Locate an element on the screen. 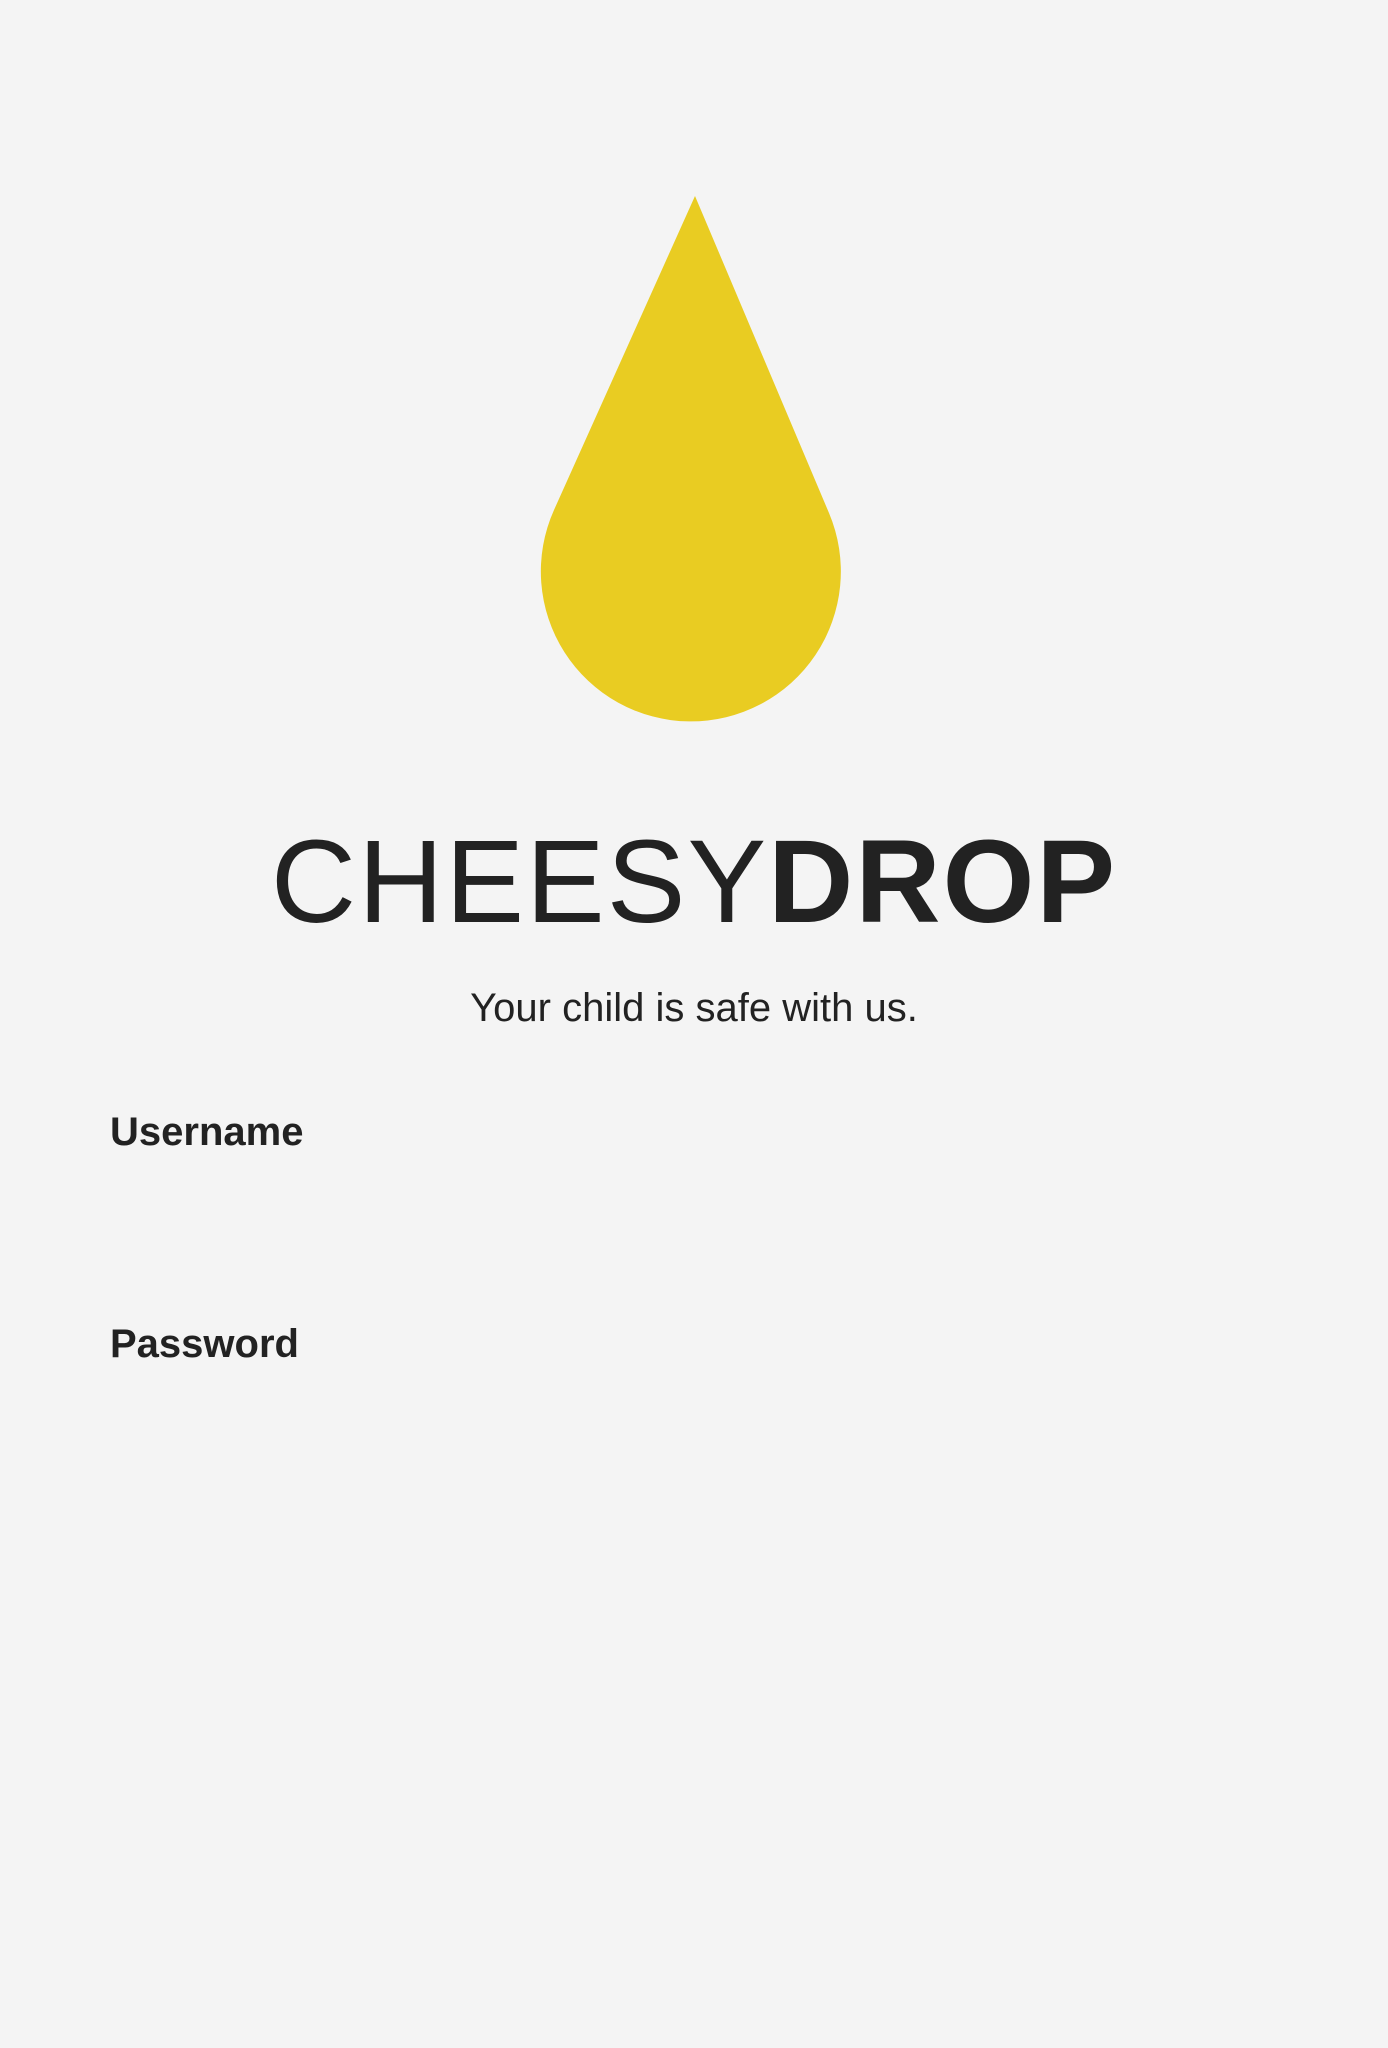 The width and height of the screenshot is (1388, 2048). username-label: Username is located at coordinates (207, 1132).